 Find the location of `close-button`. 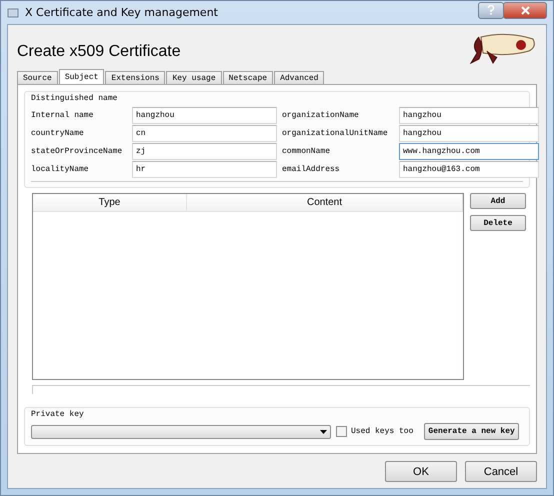

close-button is located at coordinates (525, 10).